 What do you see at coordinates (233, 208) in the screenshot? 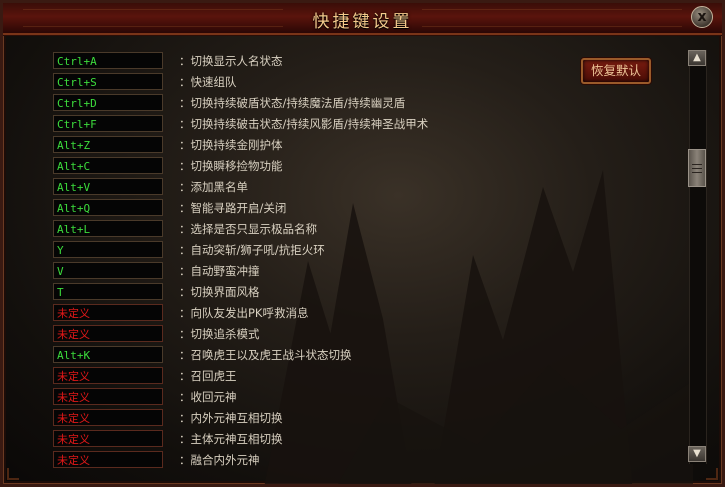
I see `shortcut-description: ：智能寻路开启/关闭` at bounding box center [233, 208].